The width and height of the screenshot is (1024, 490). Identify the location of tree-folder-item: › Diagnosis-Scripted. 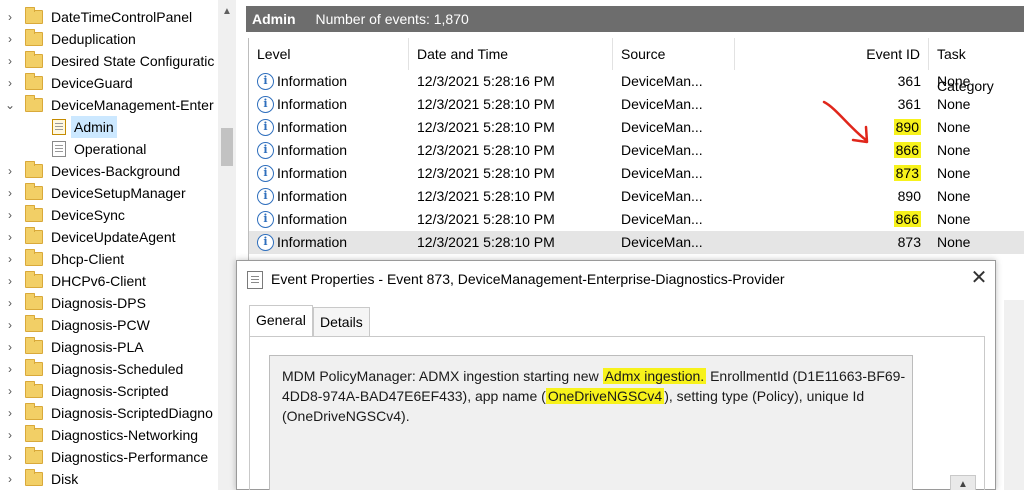
(109, 391).